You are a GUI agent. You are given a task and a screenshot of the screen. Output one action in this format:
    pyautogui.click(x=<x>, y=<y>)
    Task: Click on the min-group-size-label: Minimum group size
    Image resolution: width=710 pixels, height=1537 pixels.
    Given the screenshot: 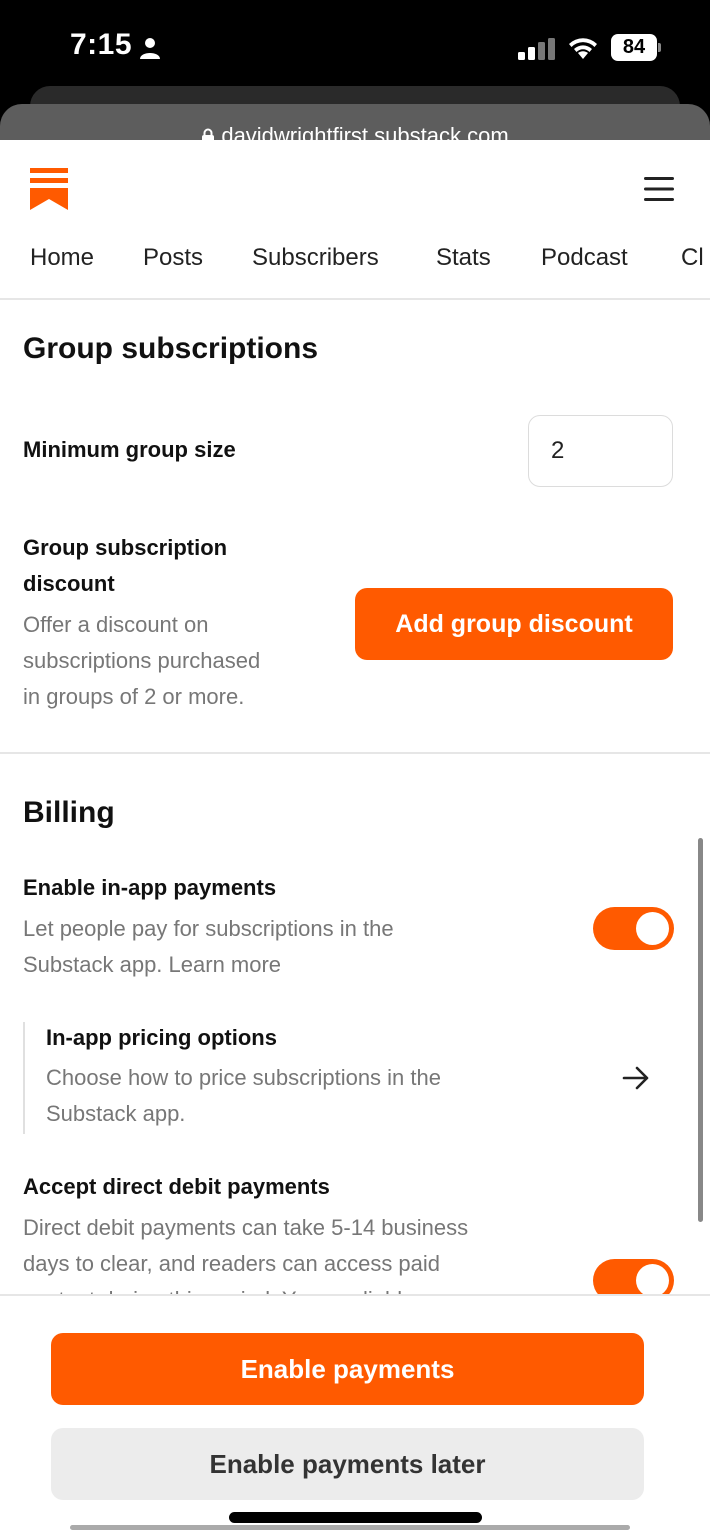 What is the action you would take?
    pyautogui.click(x=129, y=449)
    